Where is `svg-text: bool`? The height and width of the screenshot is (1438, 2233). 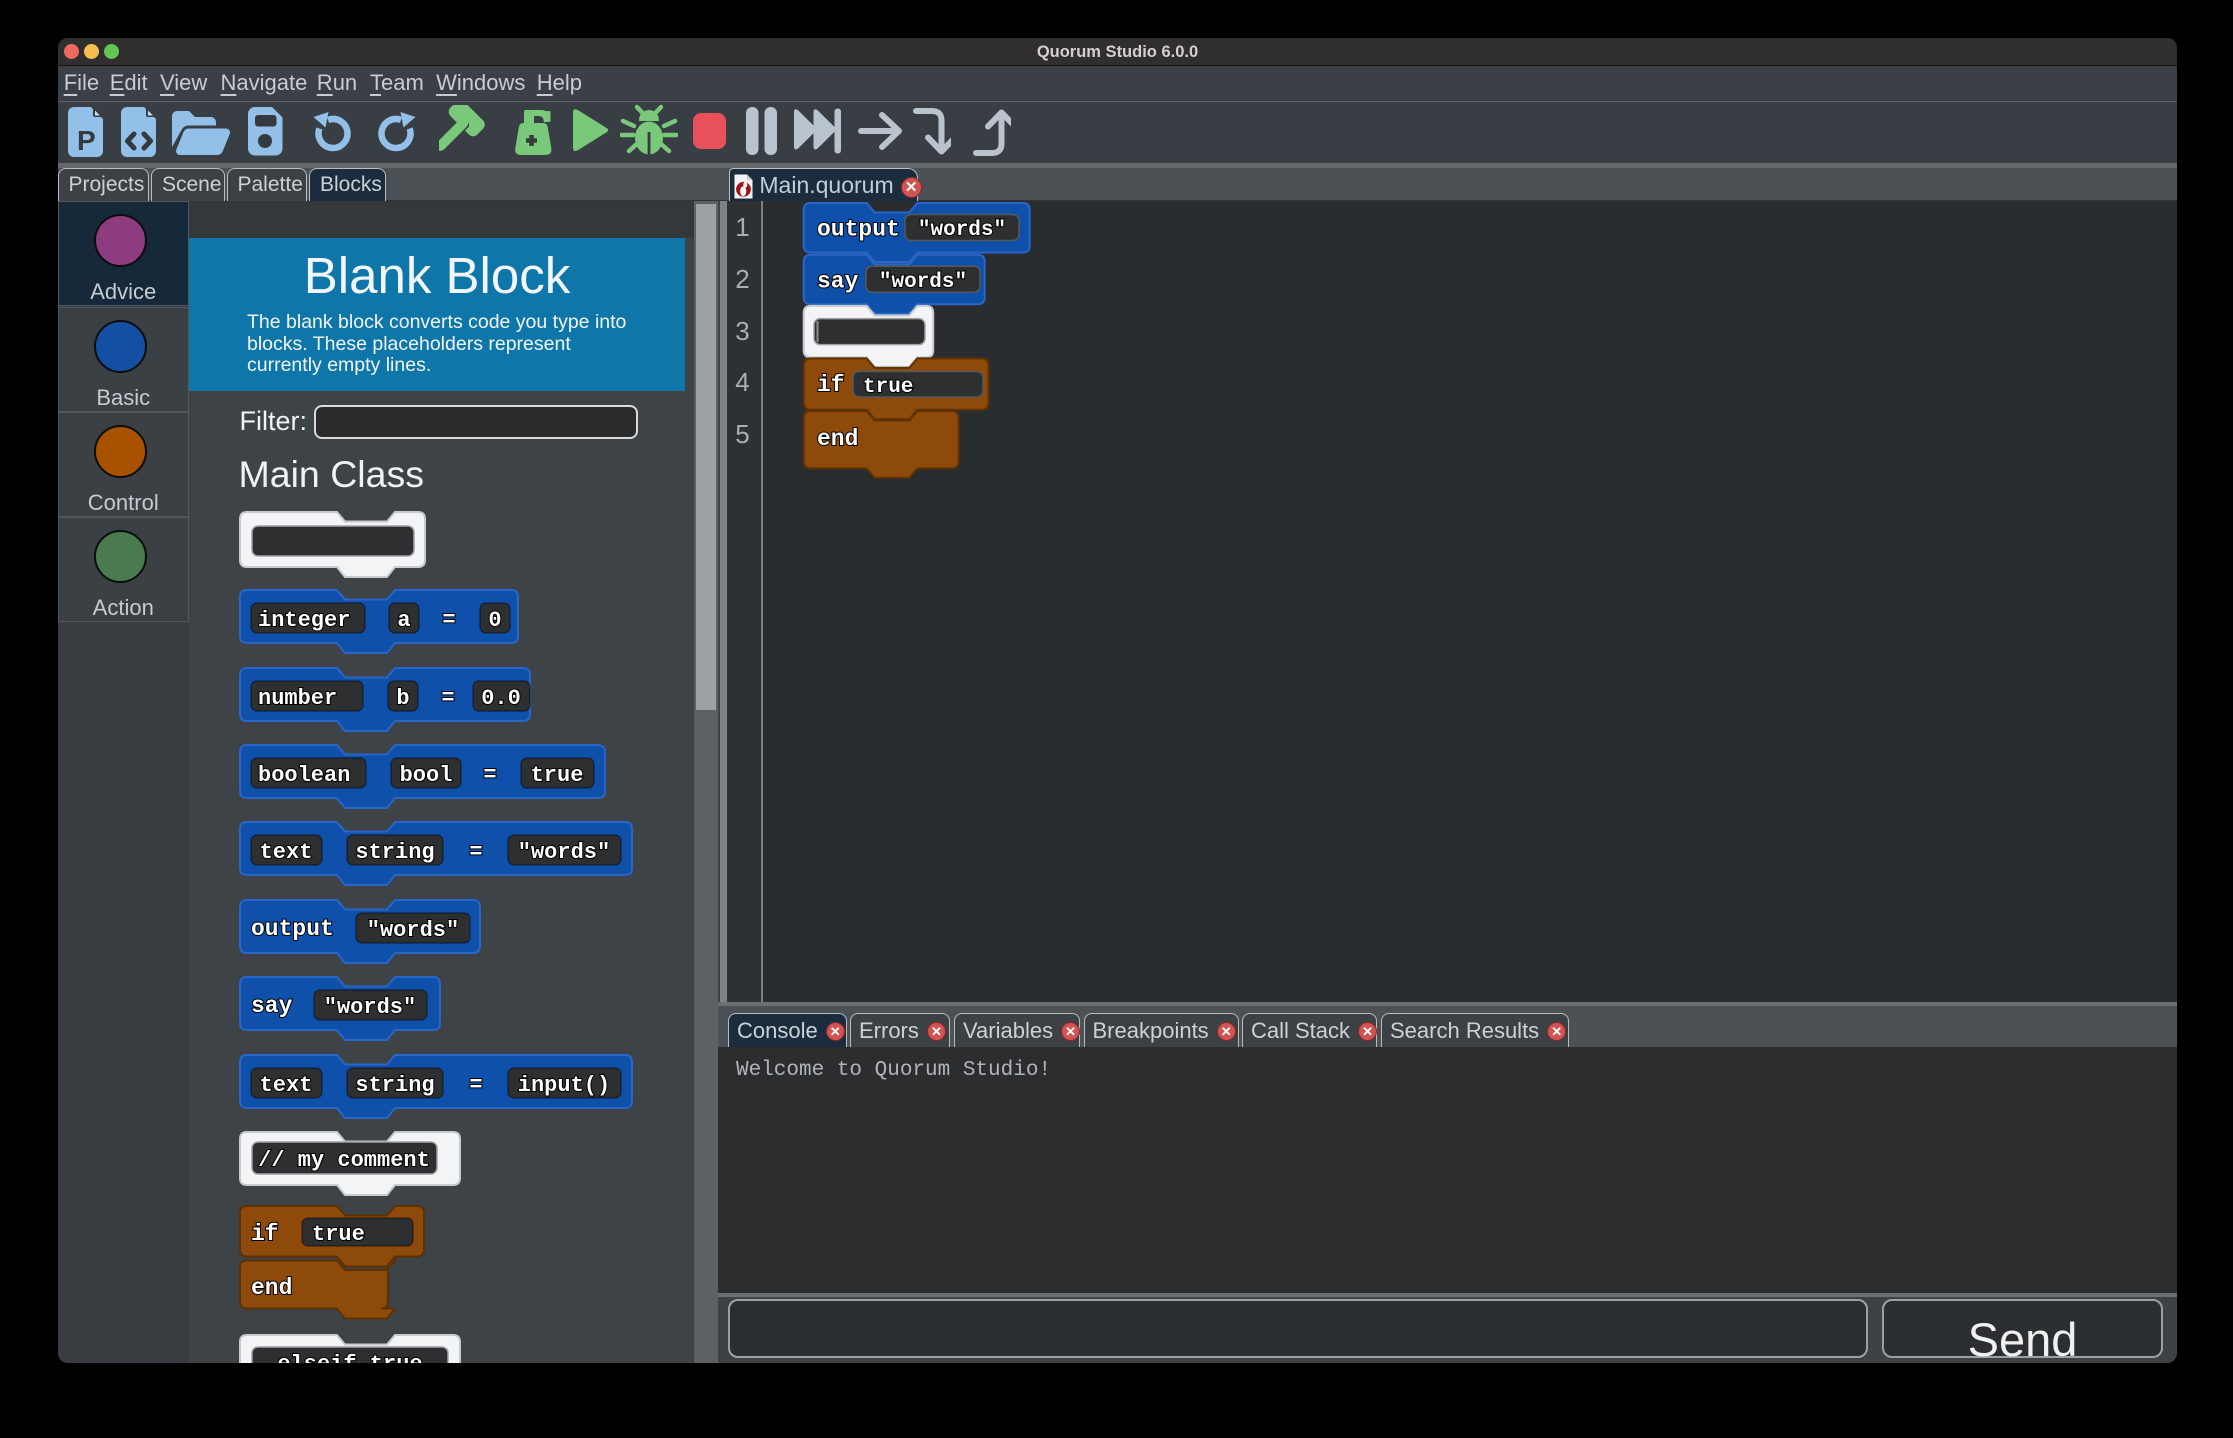 svg-text: bool is located at coordinates (426, 775).